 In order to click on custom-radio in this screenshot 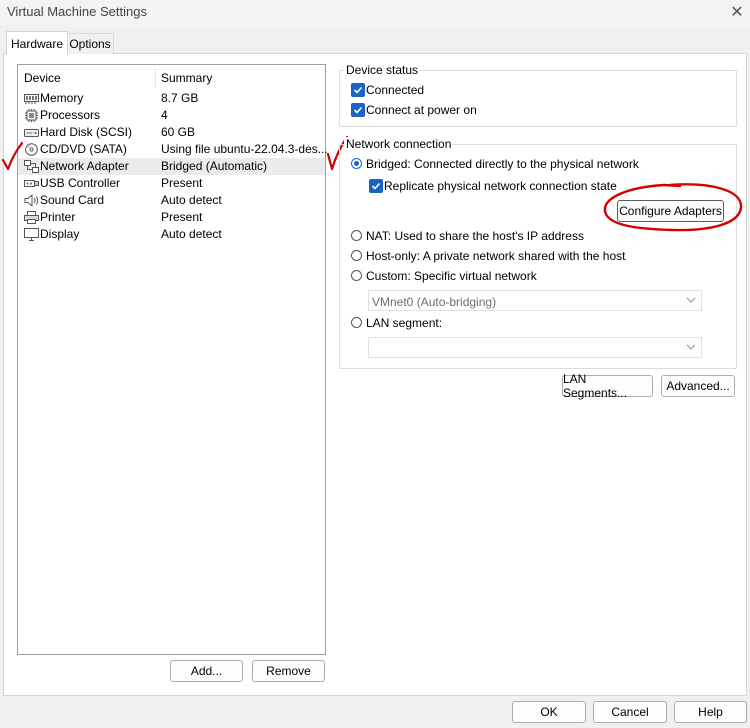, I will do `click(356, 275)`.